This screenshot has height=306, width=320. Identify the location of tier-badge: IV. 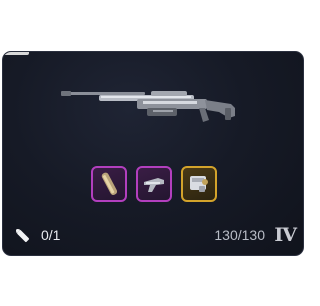
(285, 235).